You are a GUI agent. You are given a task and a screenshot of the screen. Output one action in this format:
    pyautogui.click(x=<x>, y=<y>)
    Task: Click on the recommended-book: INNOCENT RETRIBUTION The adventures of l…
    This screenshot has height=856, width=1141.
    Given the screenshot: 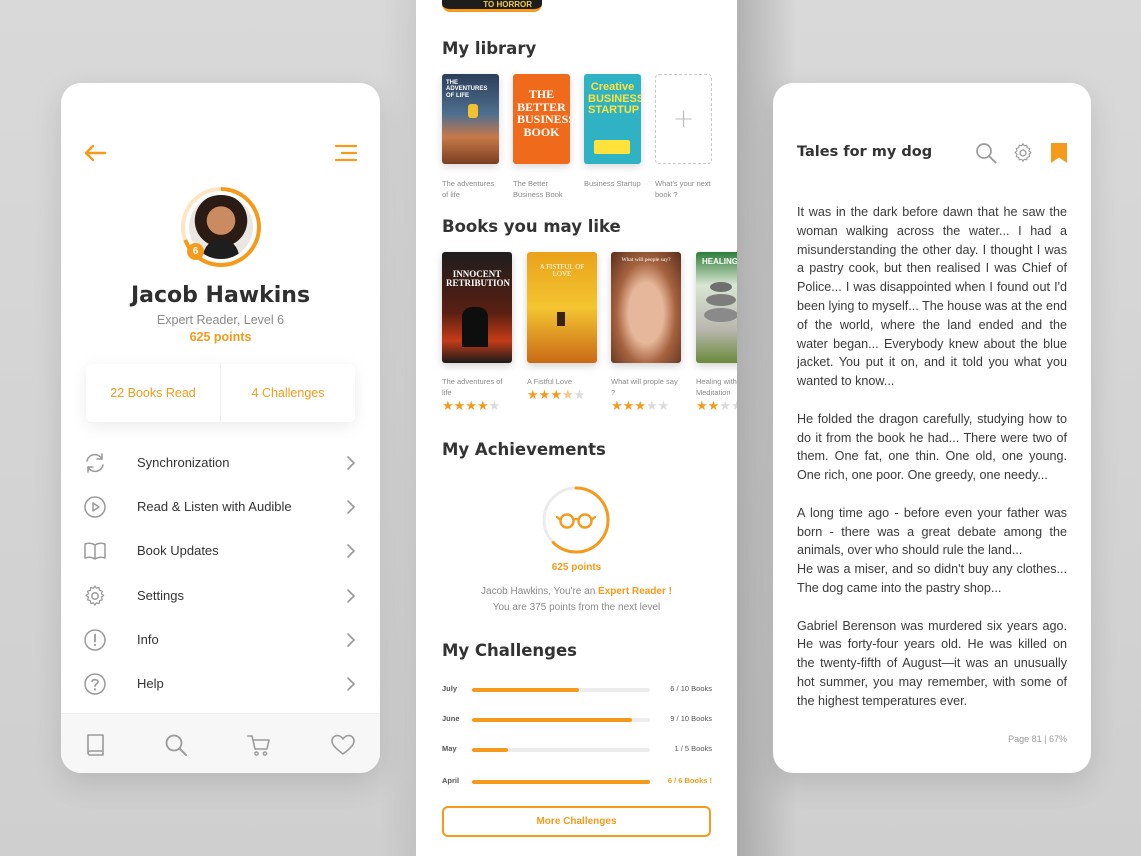 What is the action you would take?
    pyautogui.click(x=477, y=333)
    